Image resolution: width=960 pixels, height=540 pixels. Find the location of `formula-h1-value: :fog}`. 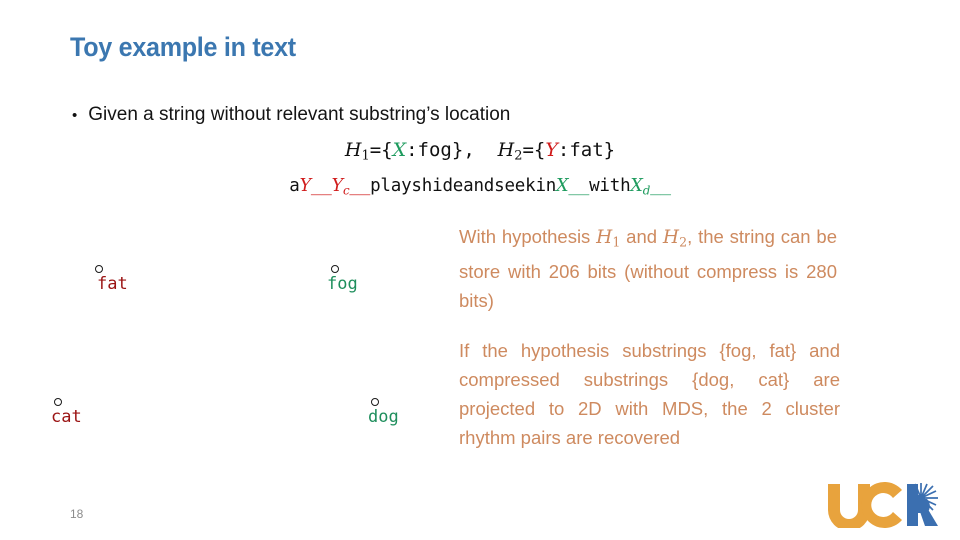

formula-h1-value: :fog} is located at coordinates (435, 150).